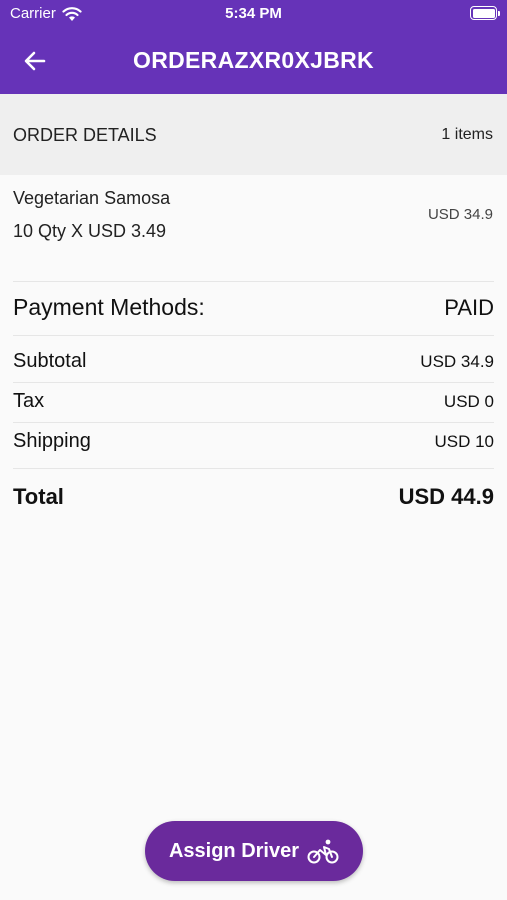 This screenshot has height=900, width=507. Describe the element at coordinates (234, 850) in the screenshot. I see `assign-driver-label: Assign Driver` at that location.